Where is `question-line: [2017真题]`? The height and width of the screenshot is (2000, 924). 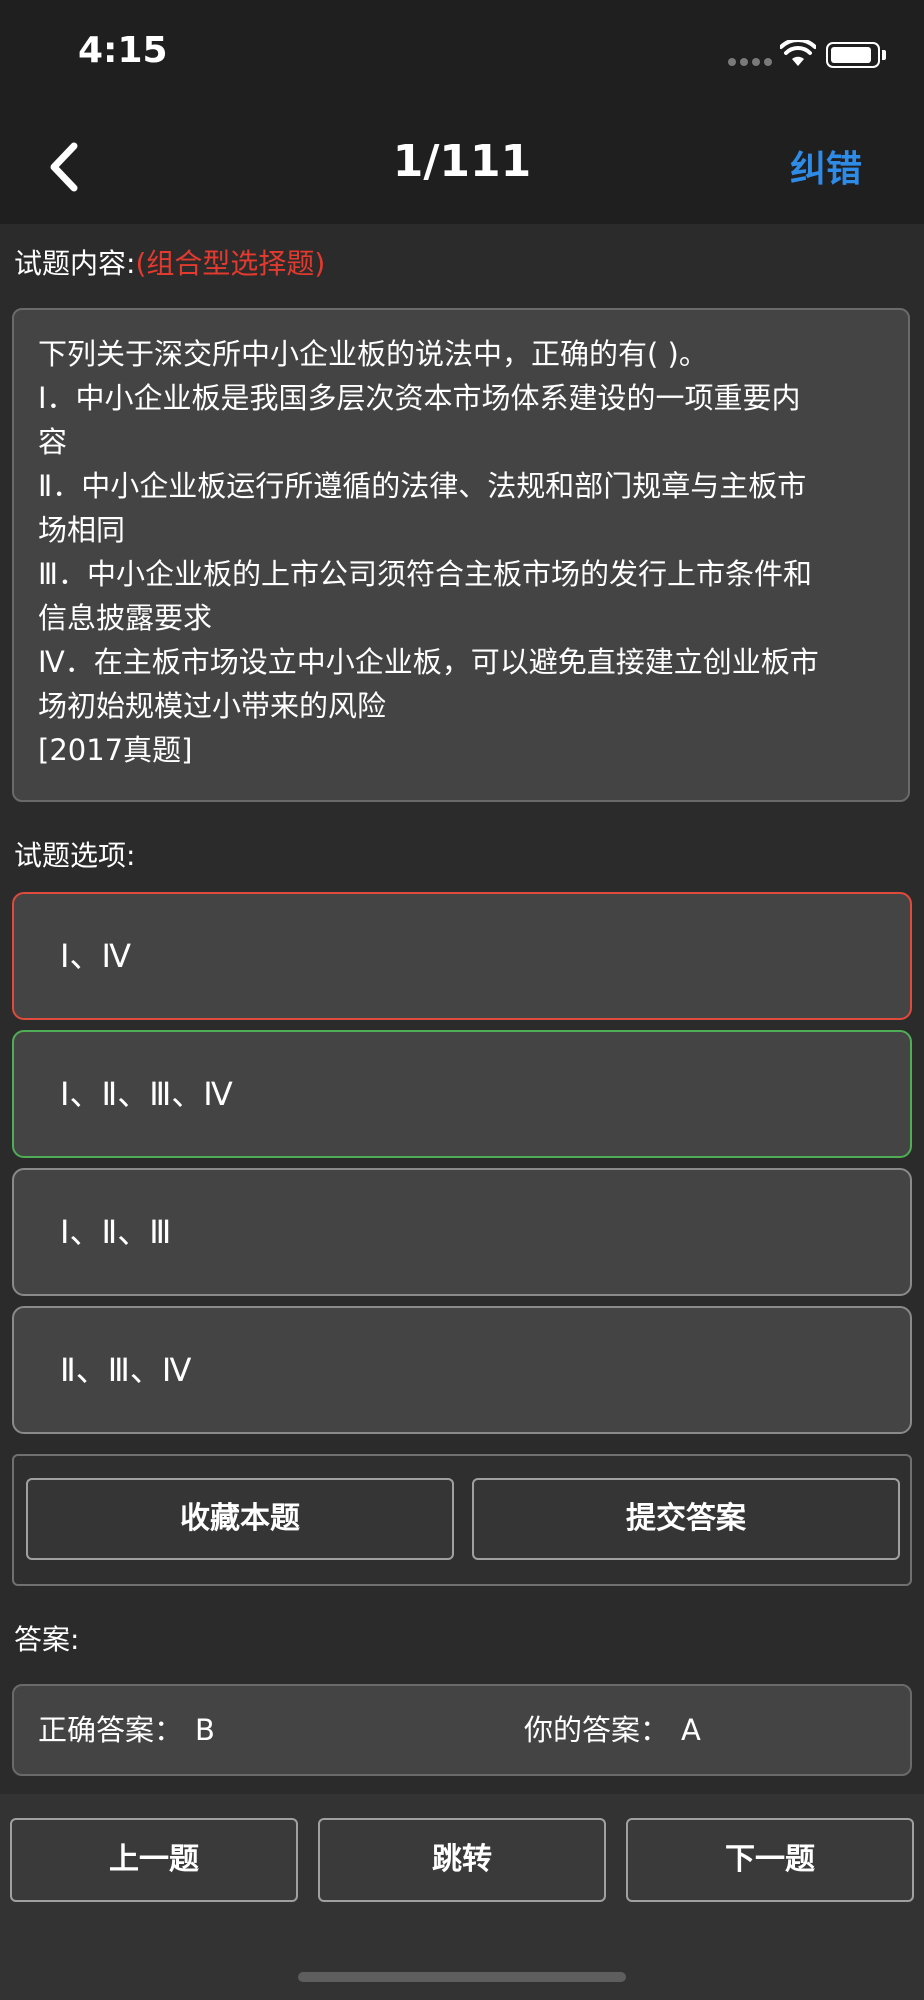 question-line: [2017真题] is located at coordinates (115, 750).